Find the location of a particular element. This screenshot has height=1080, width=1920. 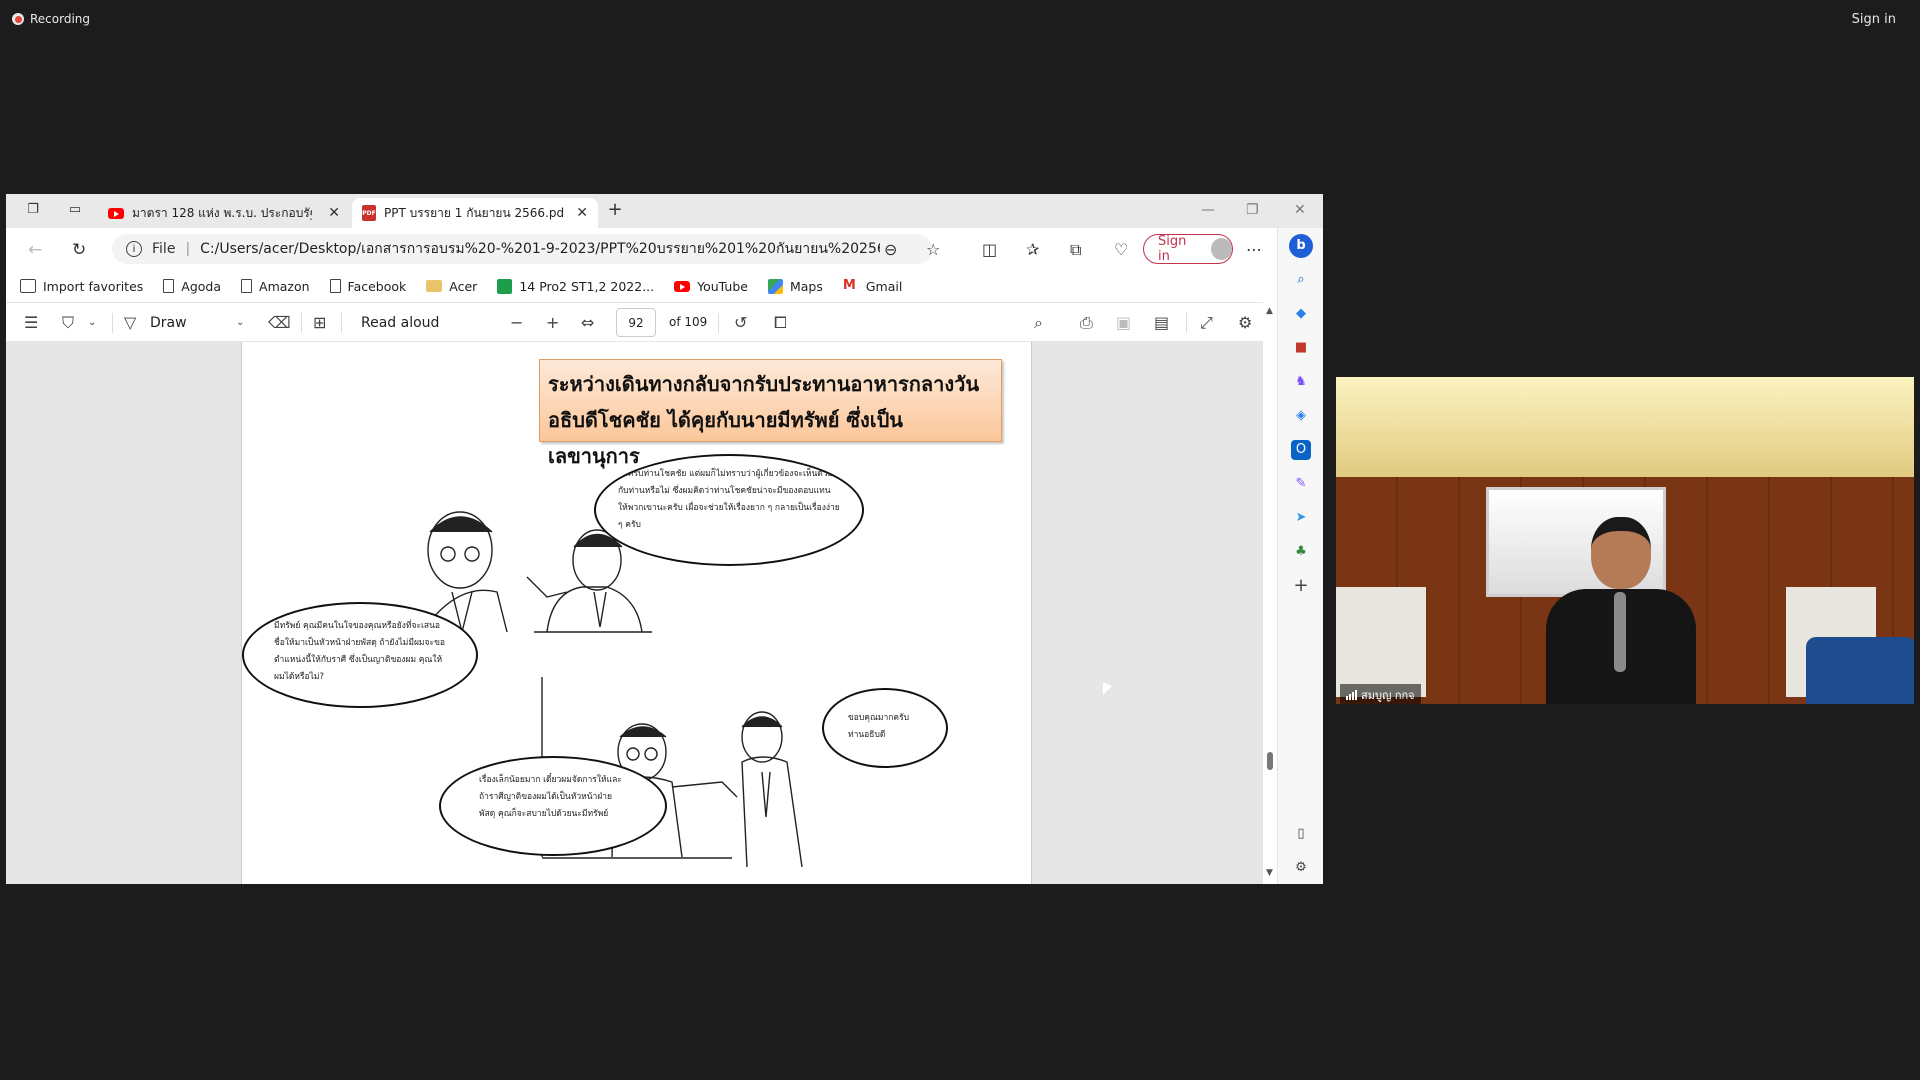

participant-name-tag: สมบูญ กกจ is located at coordinates (1380, 694).